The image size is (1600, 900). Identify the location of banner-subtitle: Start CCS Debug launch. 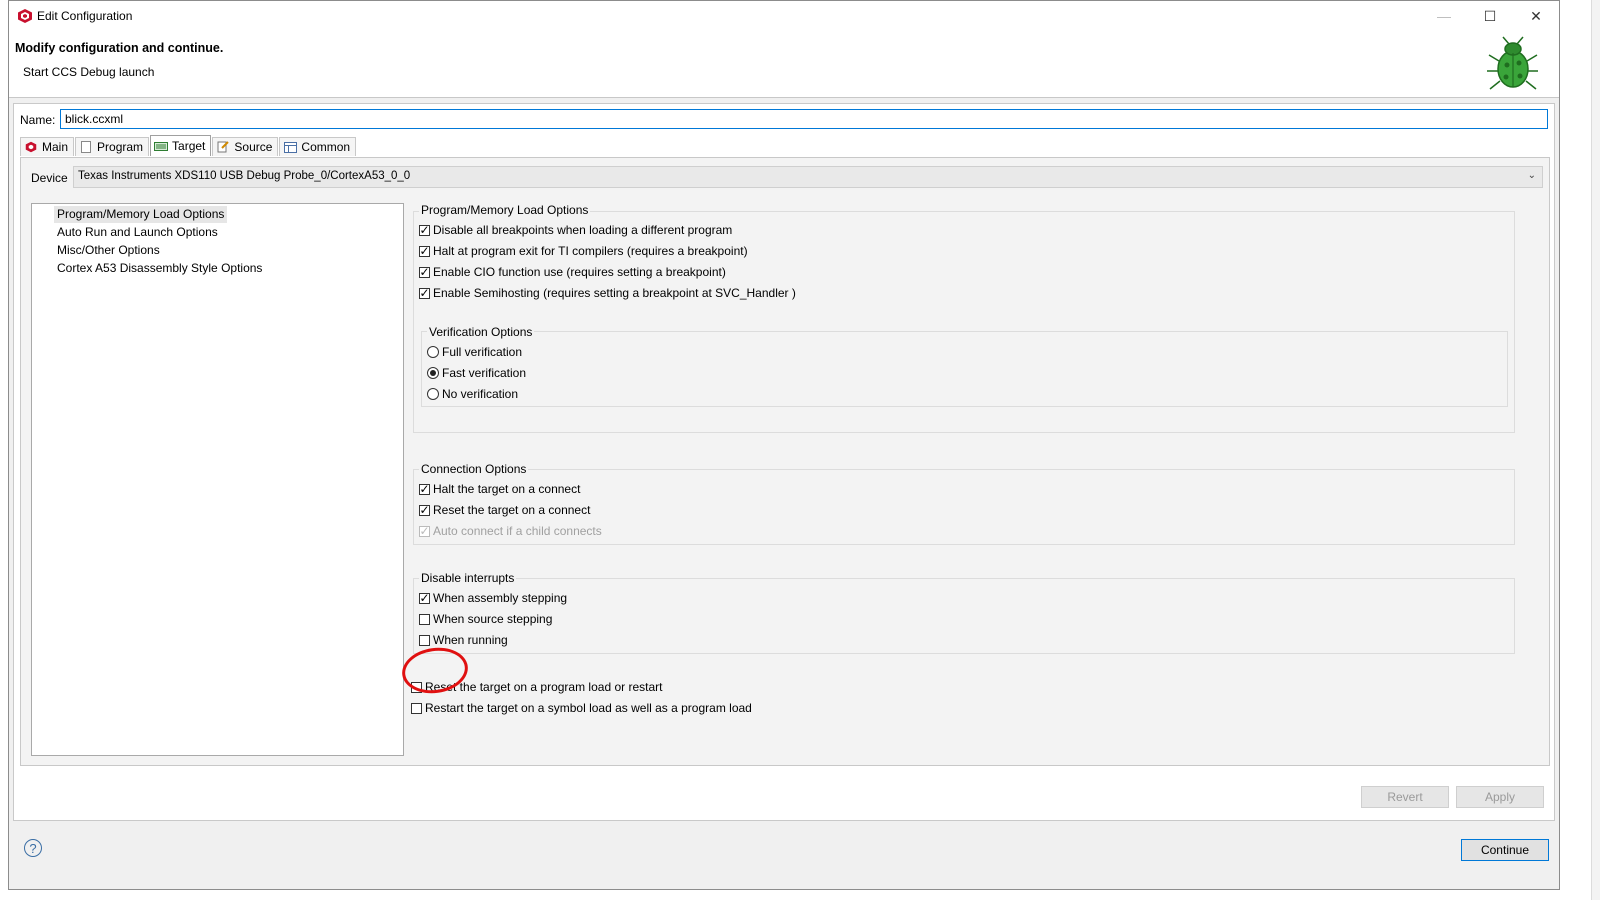
(89, 72).